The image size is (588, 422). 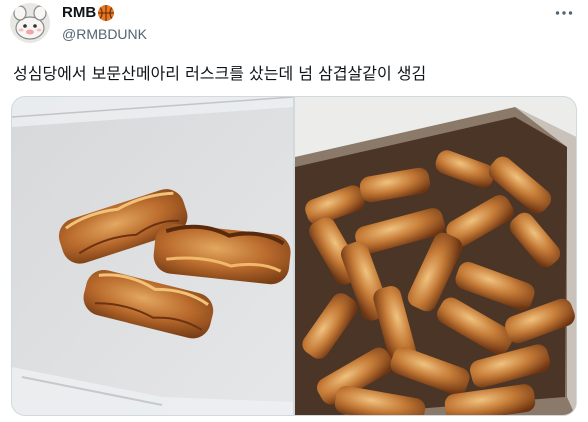 What do you see at coordinates (104, 34) in the screenshot?
I see `user-handle: @RMBDUNK` at bounding box center [104, 34].